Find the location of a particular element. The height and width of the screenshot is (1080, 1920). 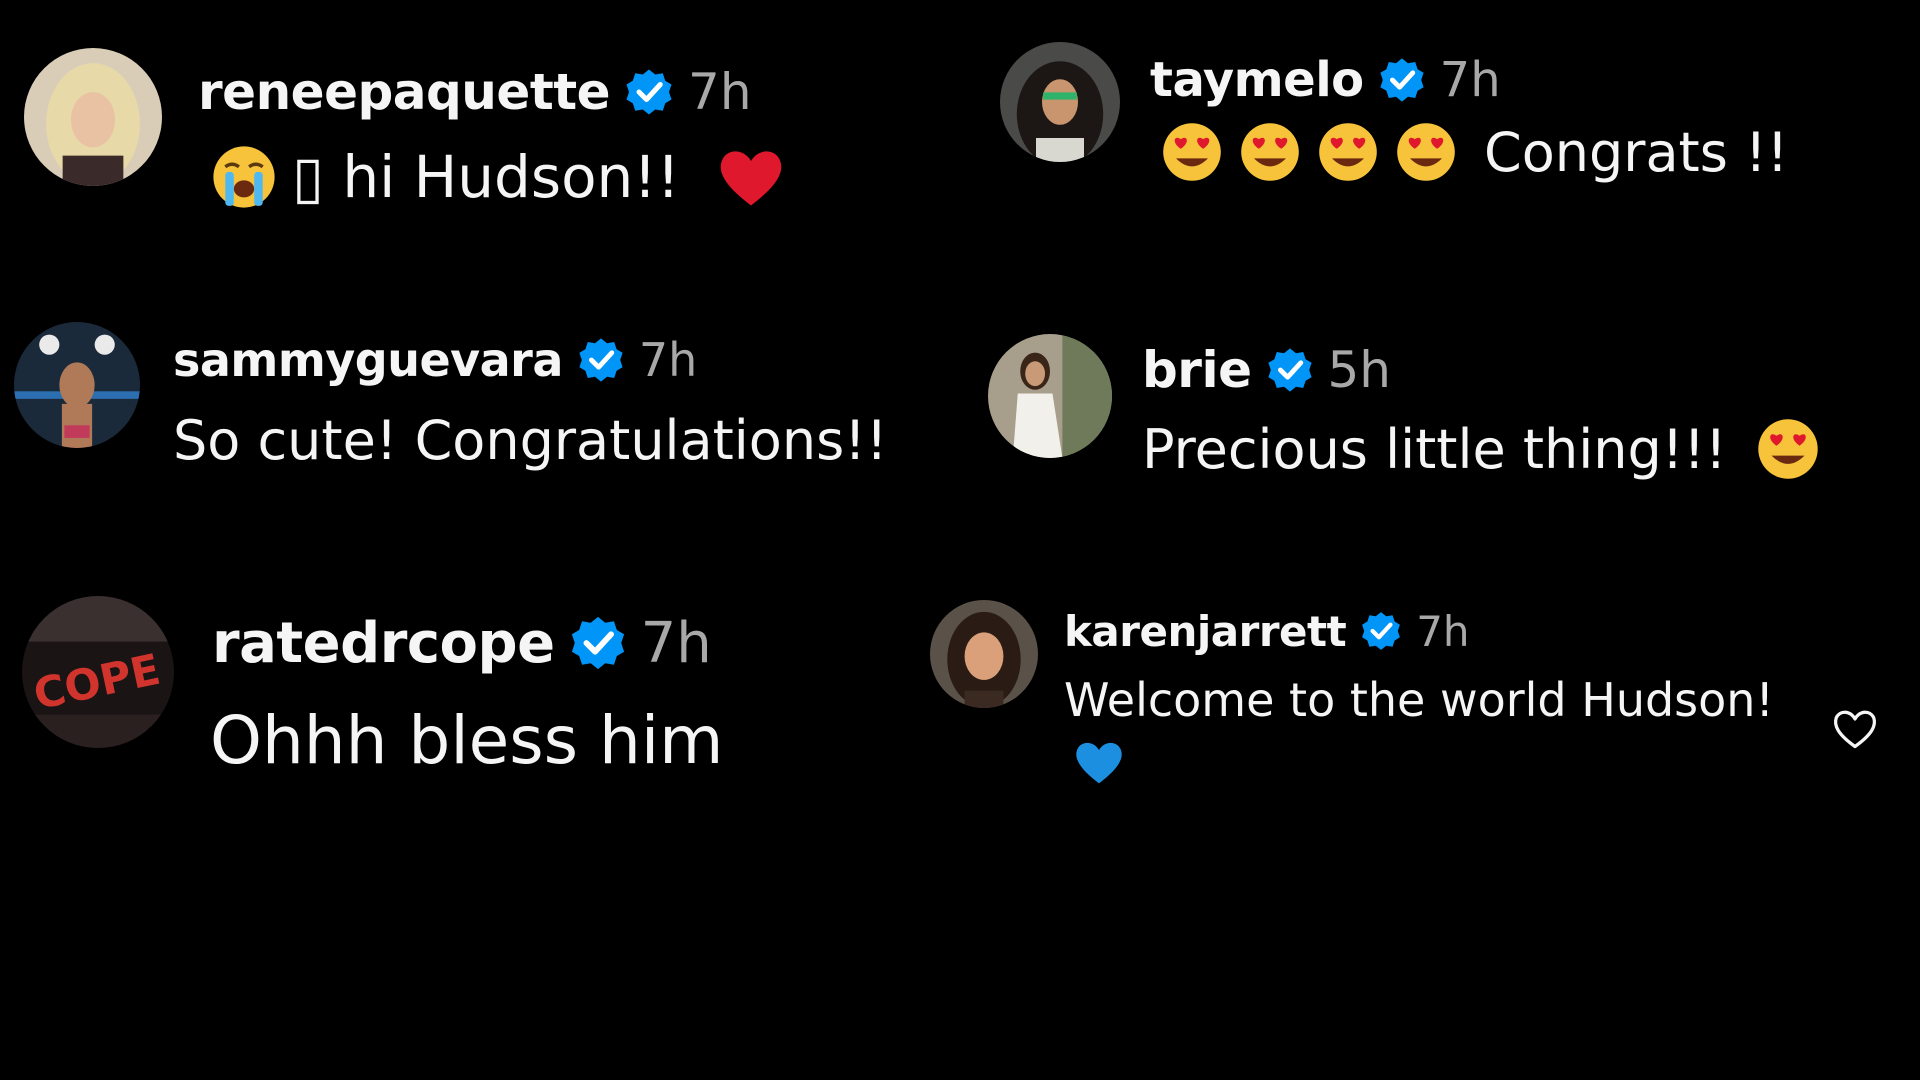

red-heart-emoji is located at coordinates (751, 177).